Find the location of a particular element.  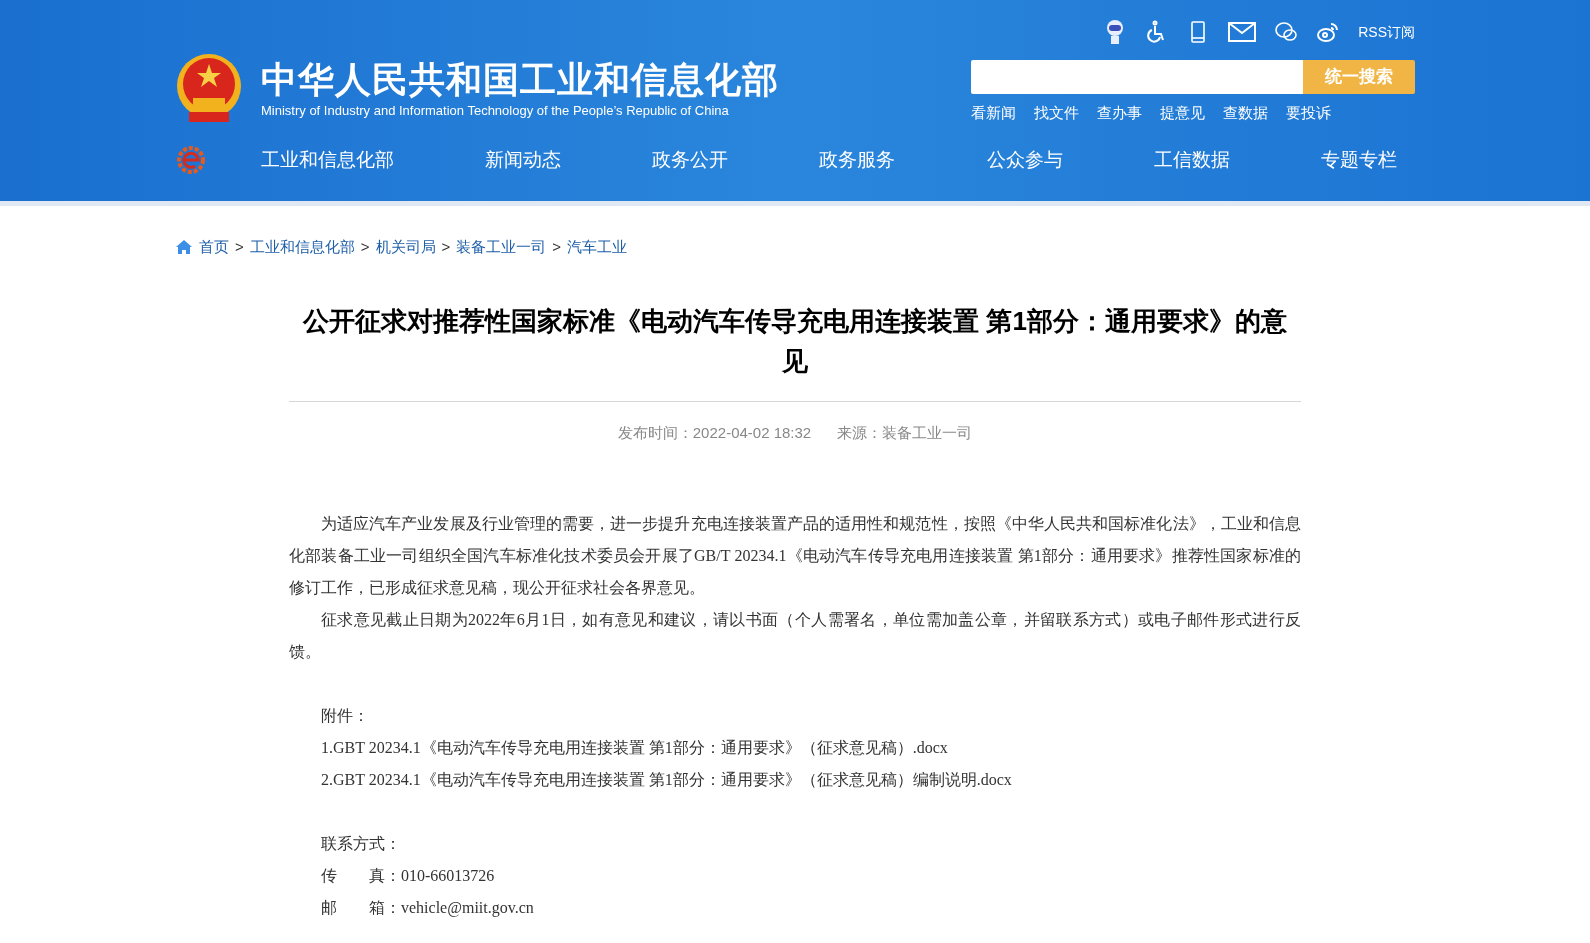

breadcrumb-link: 汽车工业 is located at coordinates (597, 247).